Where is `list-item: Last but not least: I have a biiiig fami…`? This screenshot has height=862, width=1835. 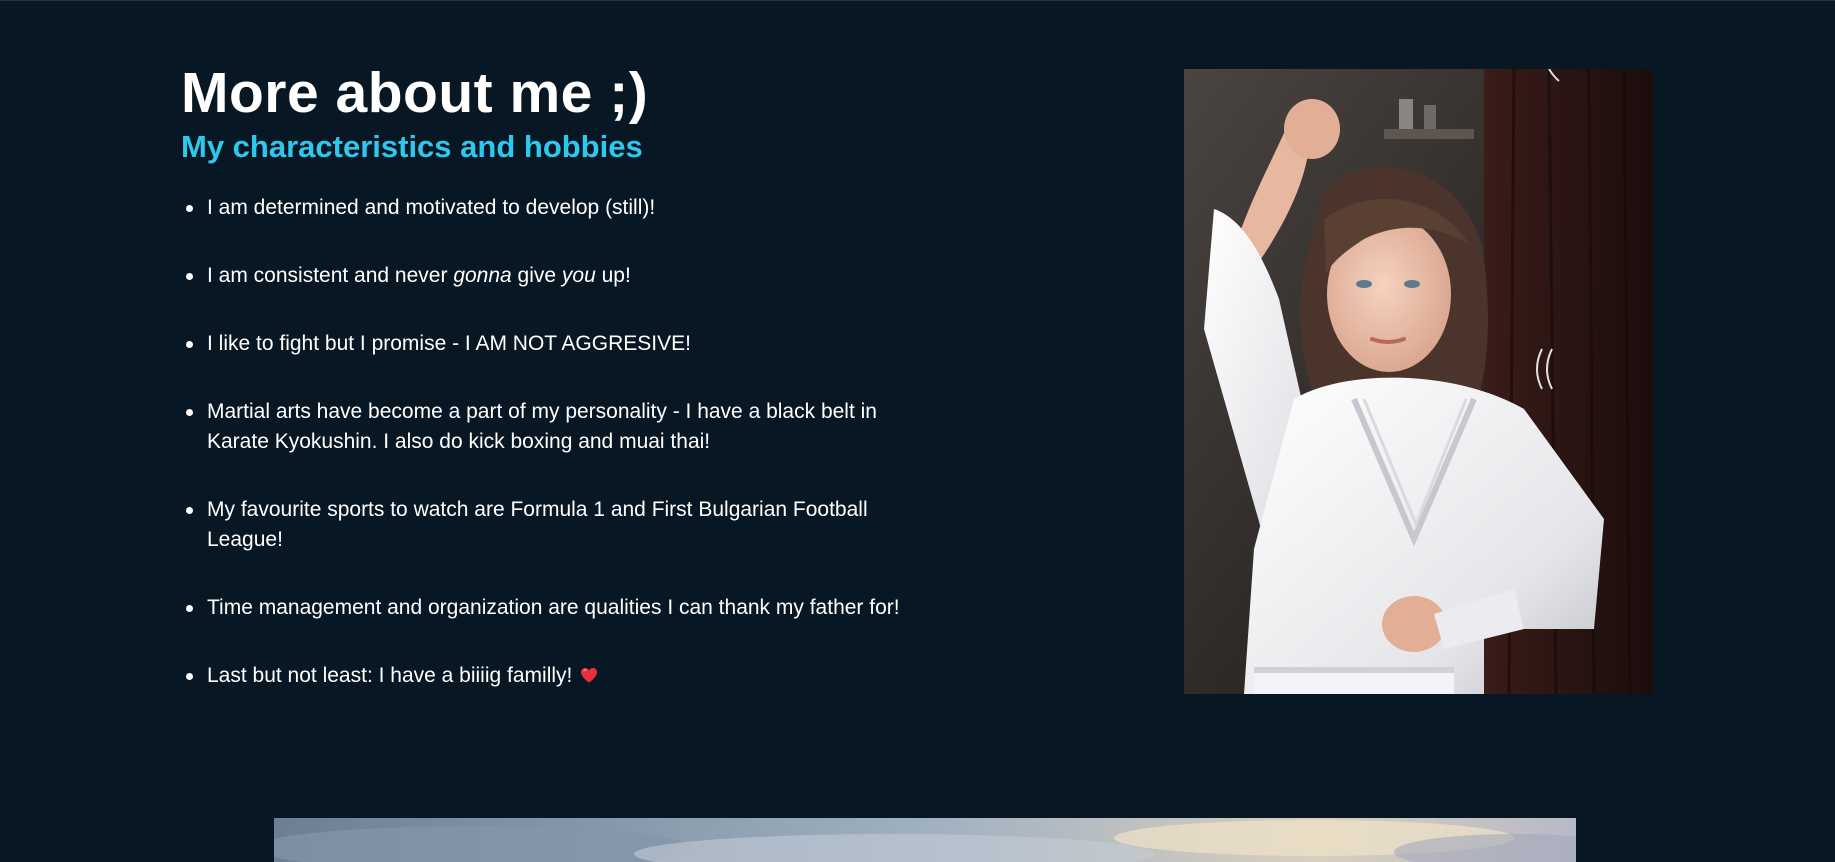 list-item: Last but not least: I have a biiiig fami… is located at coordinates (549, 676).